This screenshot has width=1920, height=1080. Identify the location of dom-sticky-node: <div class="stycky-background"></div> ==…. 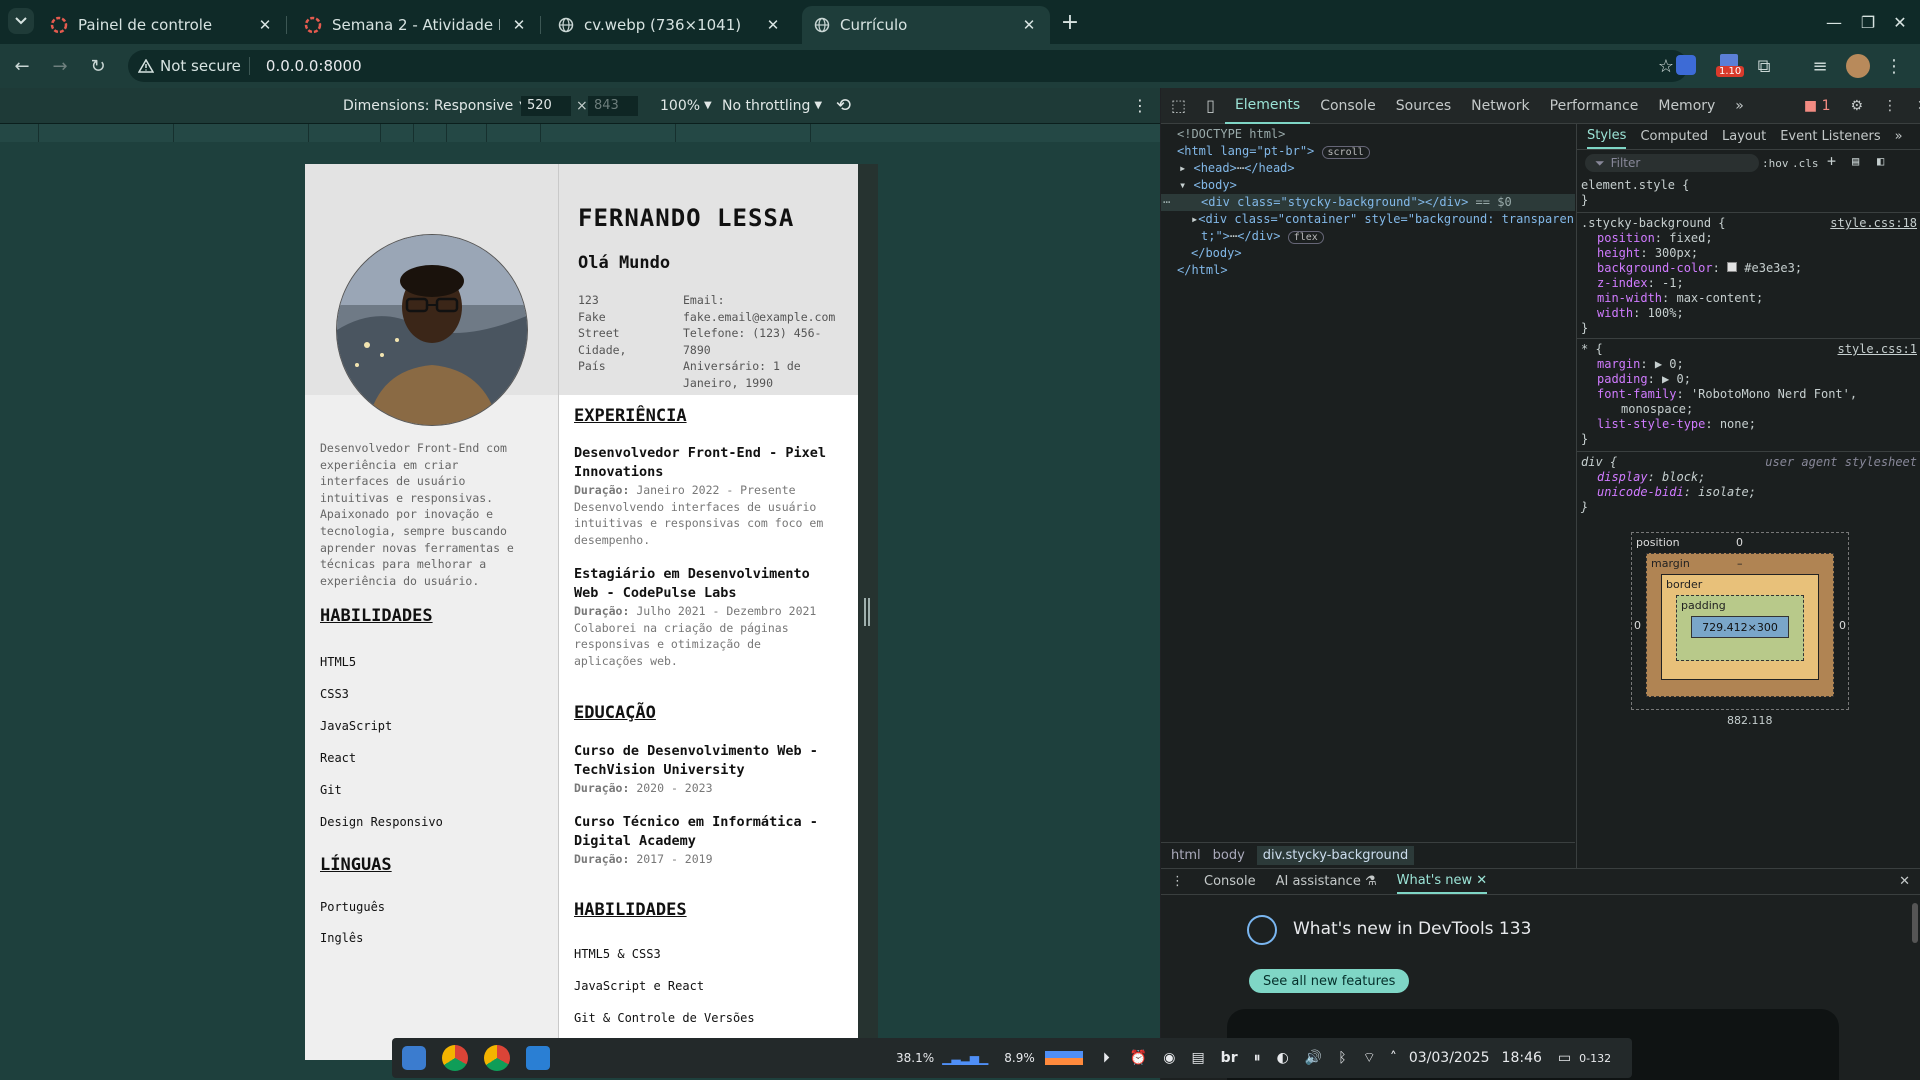
(1356, 202).